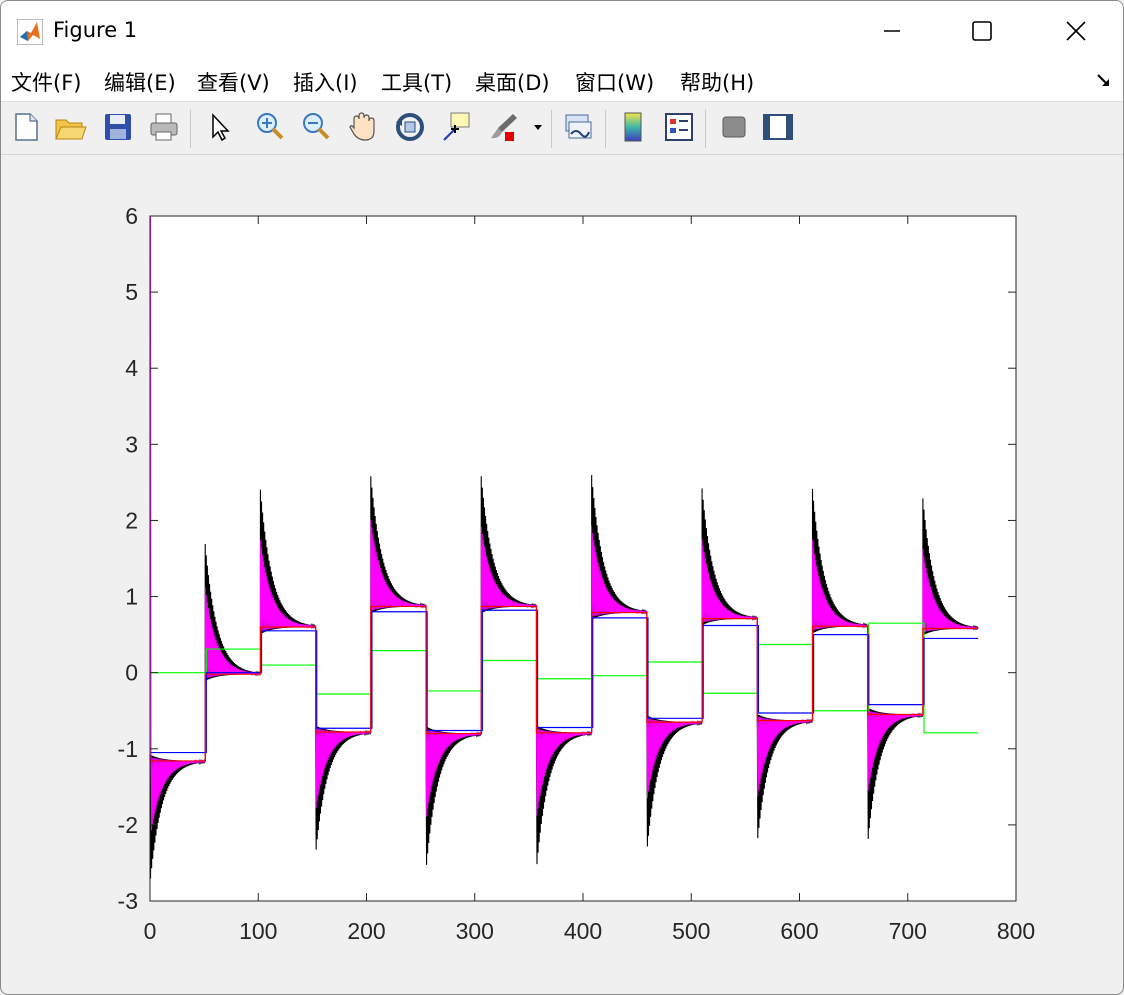 This screenshot has height=995, width=1124. Describe the element at coordinates (131, 368) in the screenshot. I see `y-tick-label: 4` at that location.